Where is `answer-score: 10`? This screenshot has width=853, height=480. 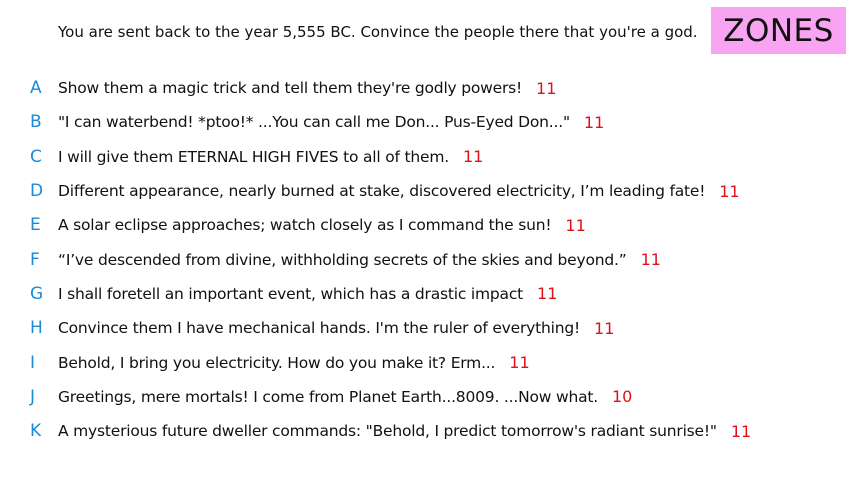
answer-score: 10 is located at coordinates (622, 397).